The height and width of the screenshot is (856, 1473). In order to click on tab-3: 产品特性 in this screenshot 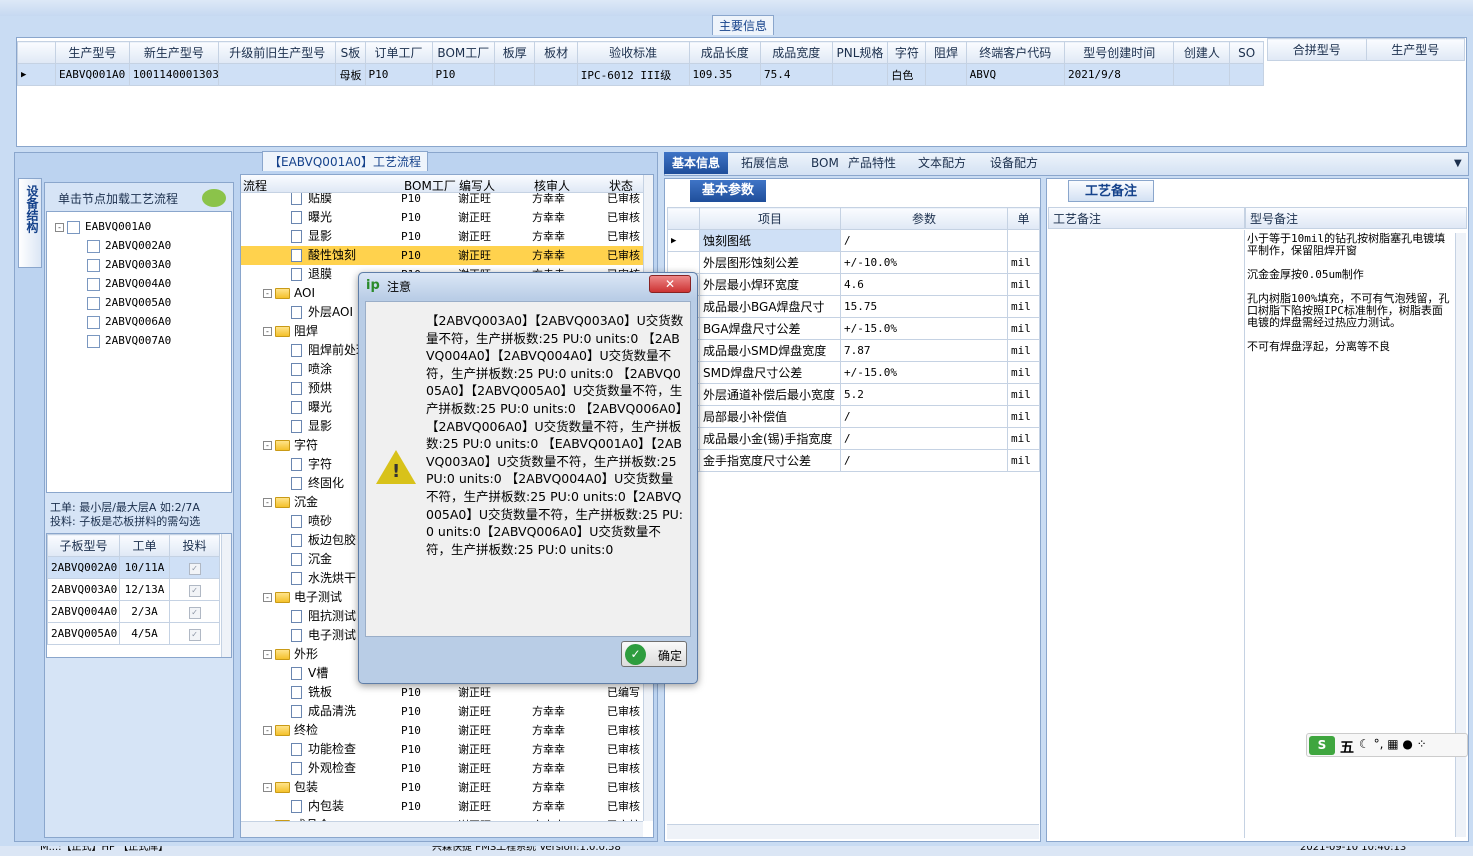, I will do `click(872, 163)`.